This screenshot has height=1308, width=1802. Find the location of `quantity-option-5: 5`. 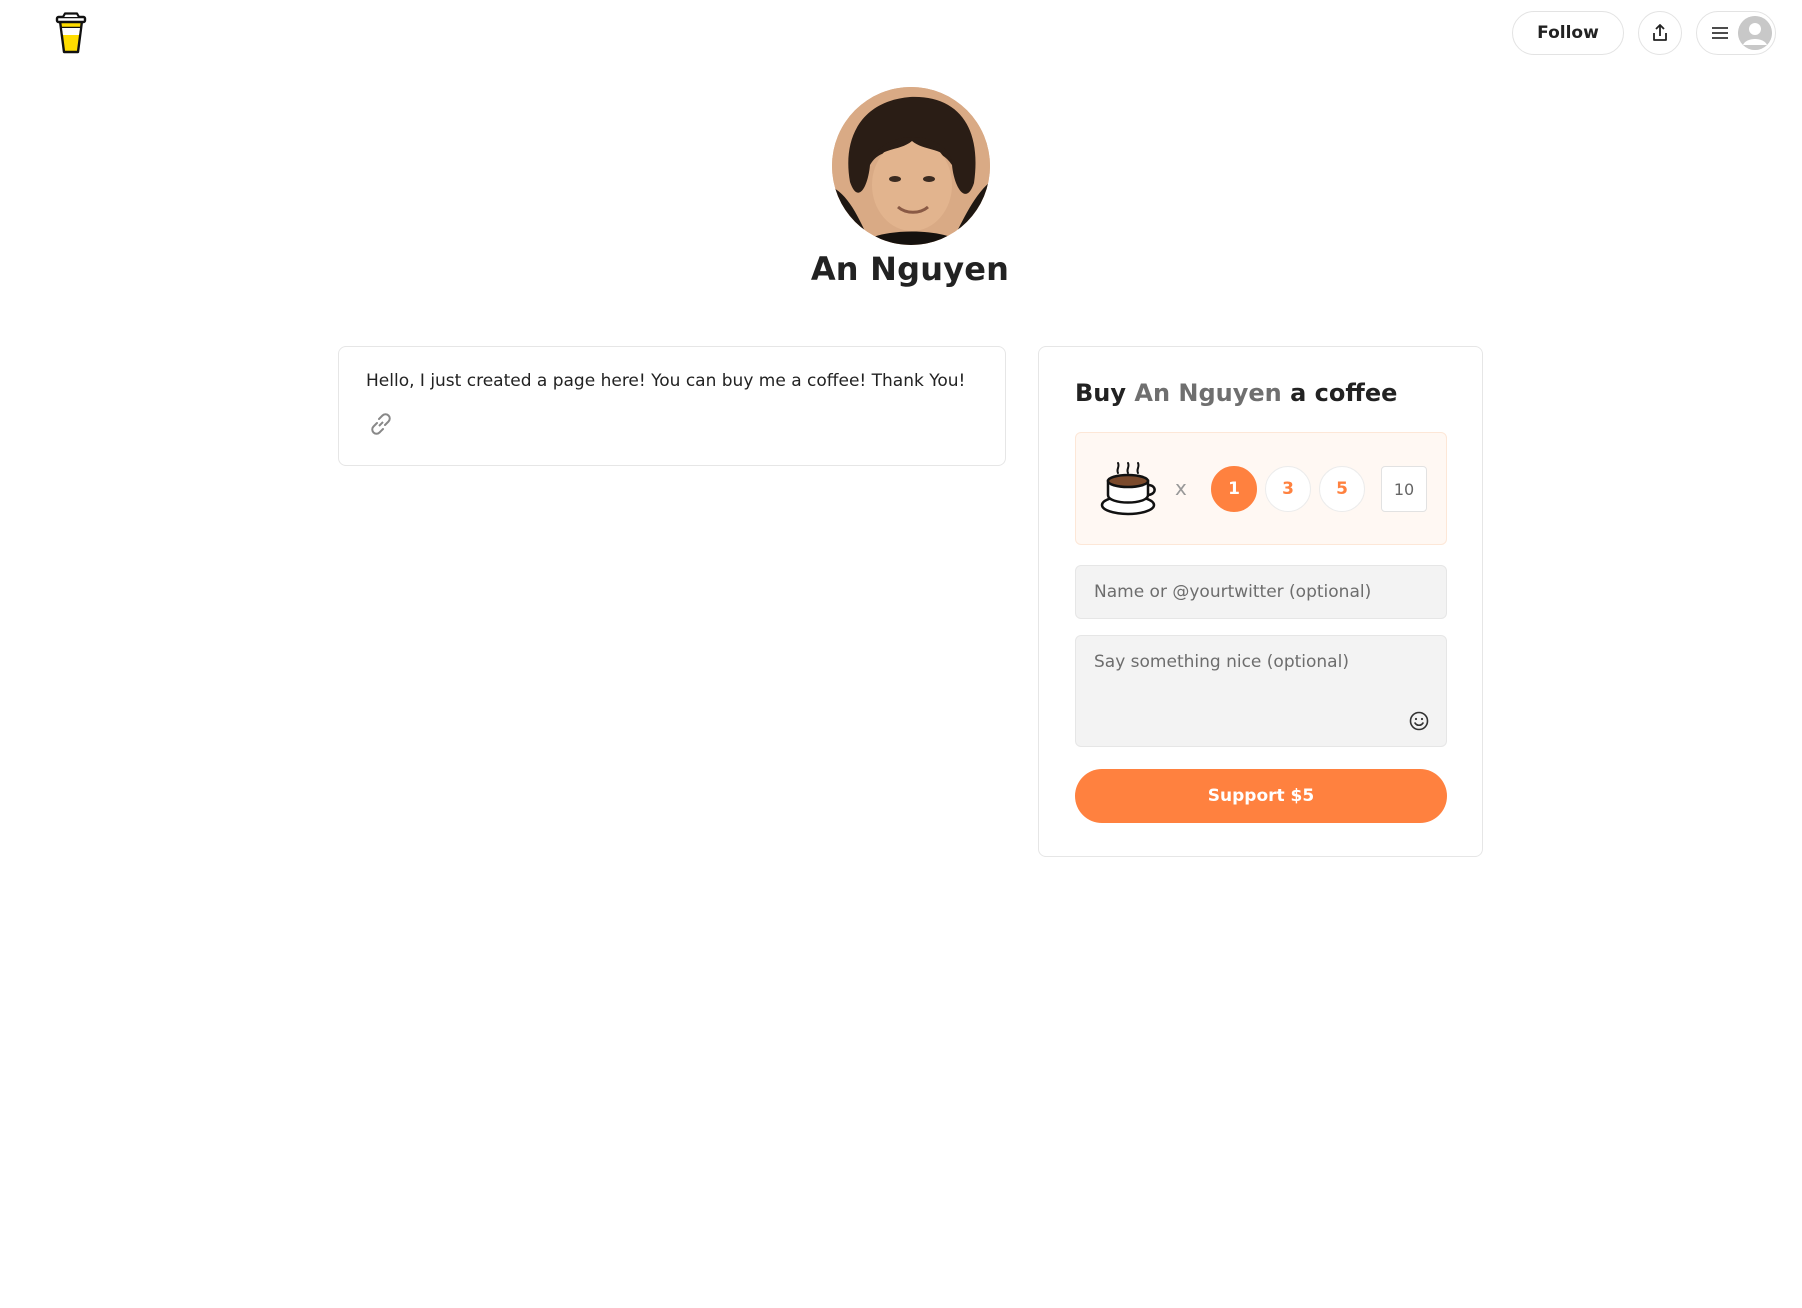

quantity-option-5: 5 is located at coordinates (1342, 489).